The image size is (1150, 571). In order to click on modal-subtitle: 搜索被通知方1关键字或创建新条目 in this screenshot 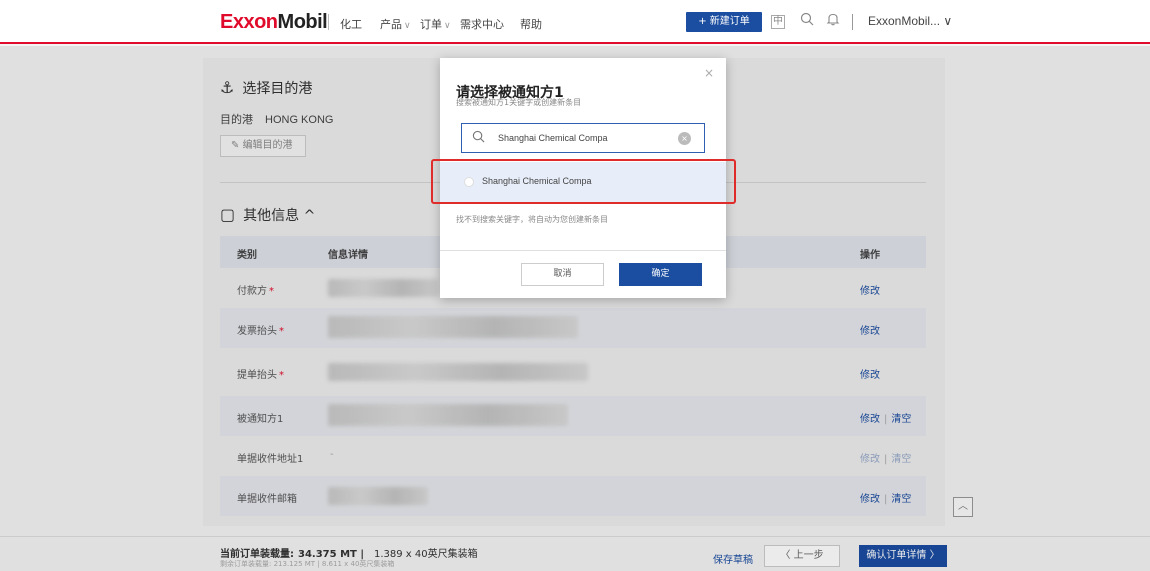, I will do `click(519, 102)`.